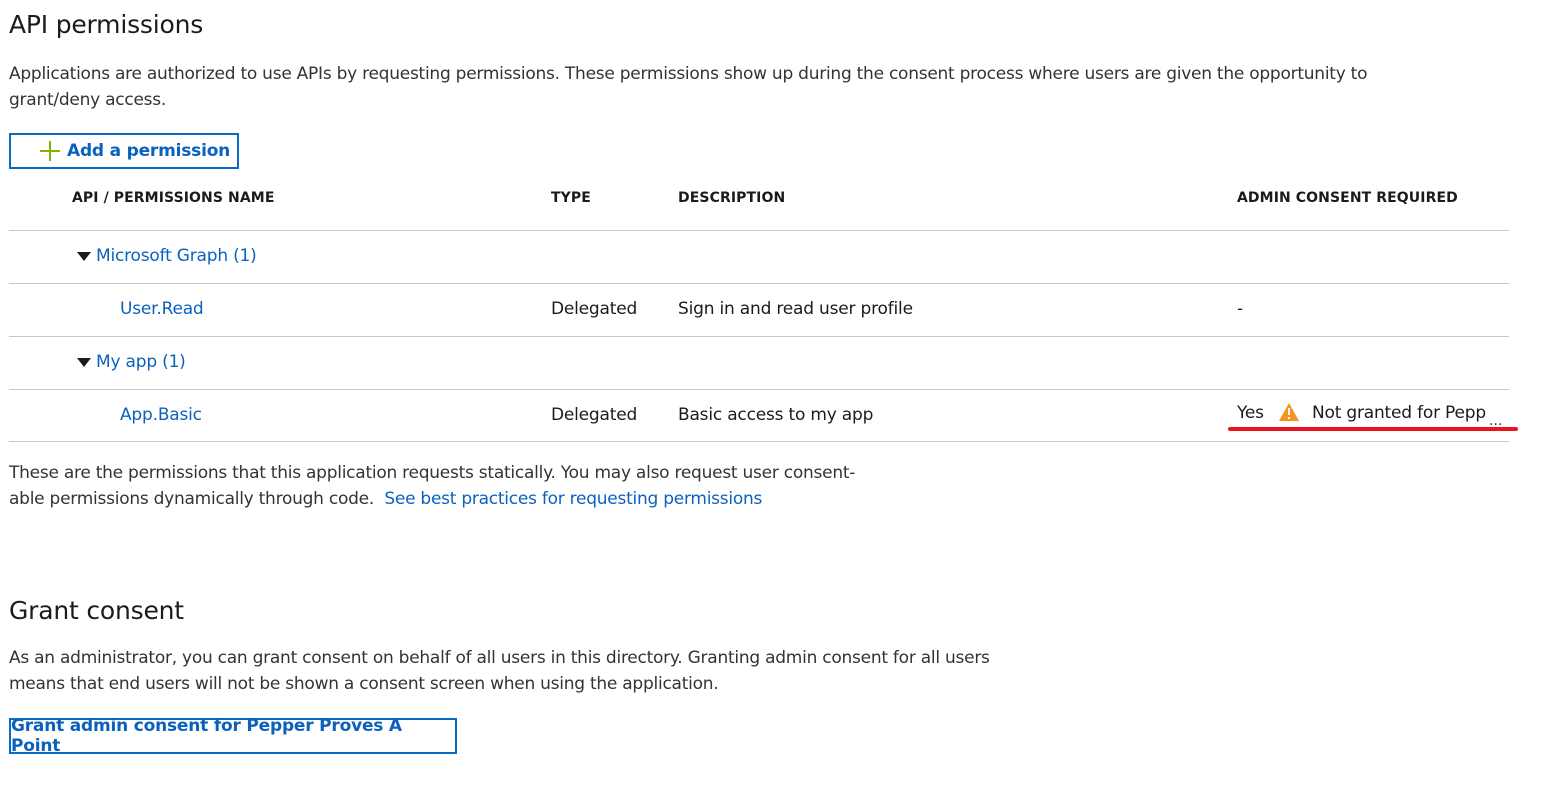  Describe the element at coordinates (776, 415) in the screenshot. I see `permission-description: Basic access to my app` at that location.